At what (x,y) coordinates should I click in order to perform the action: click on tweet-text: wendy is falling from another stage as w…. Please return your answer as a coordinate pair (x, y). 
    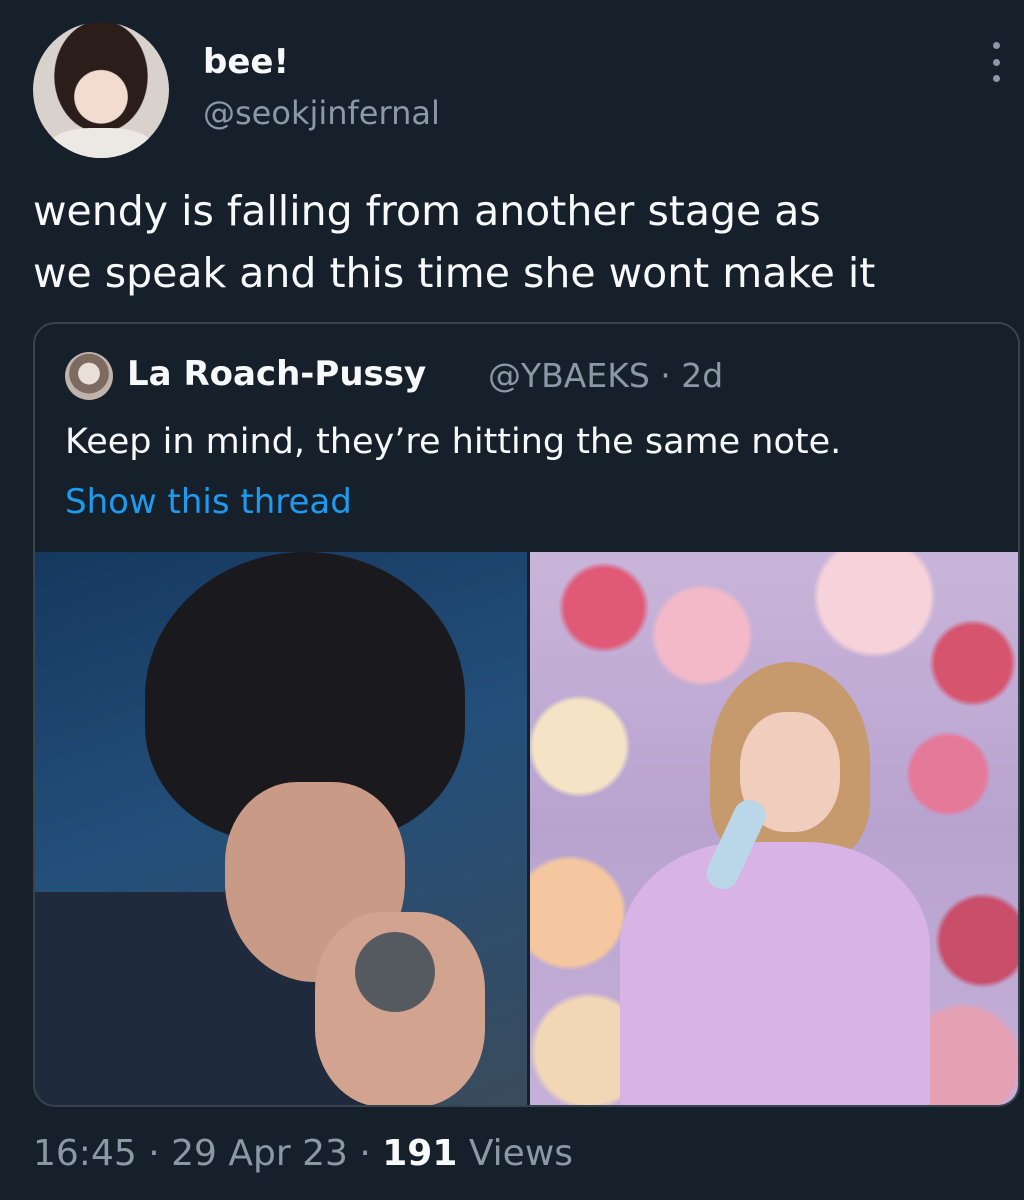
    Looking at the image, I should click on (525, 242).